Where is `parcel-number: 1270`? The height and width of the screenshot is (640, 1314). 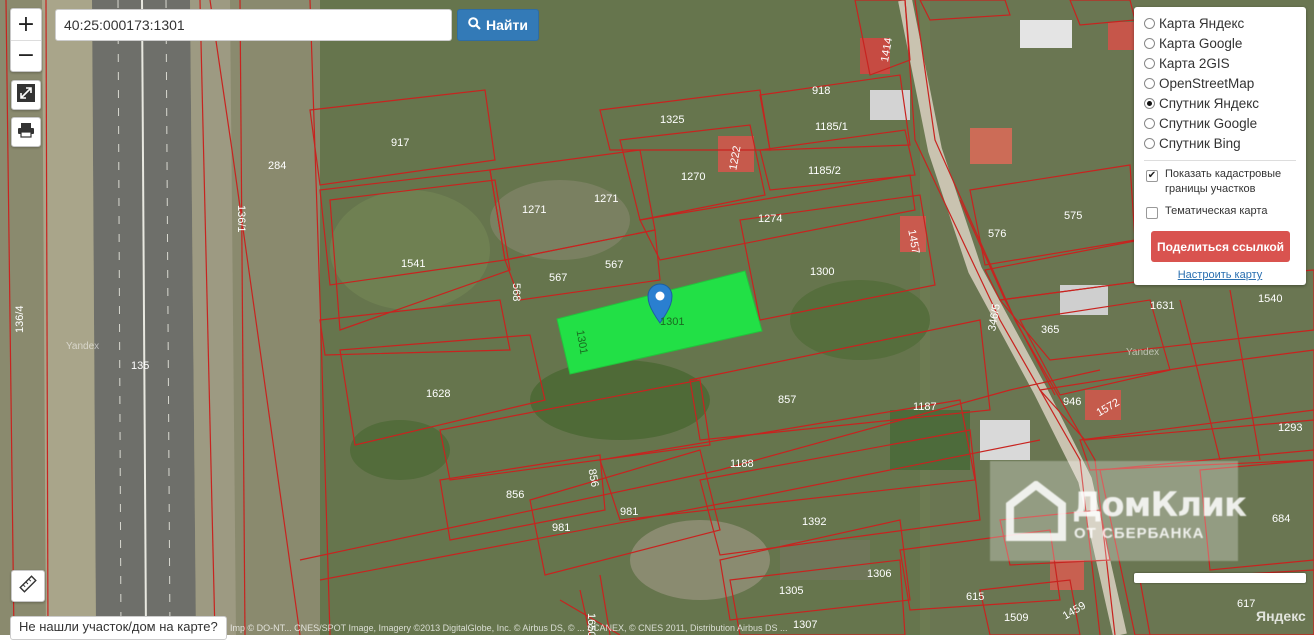 parcel-number: 1270 is located at coordinates (693, 177).